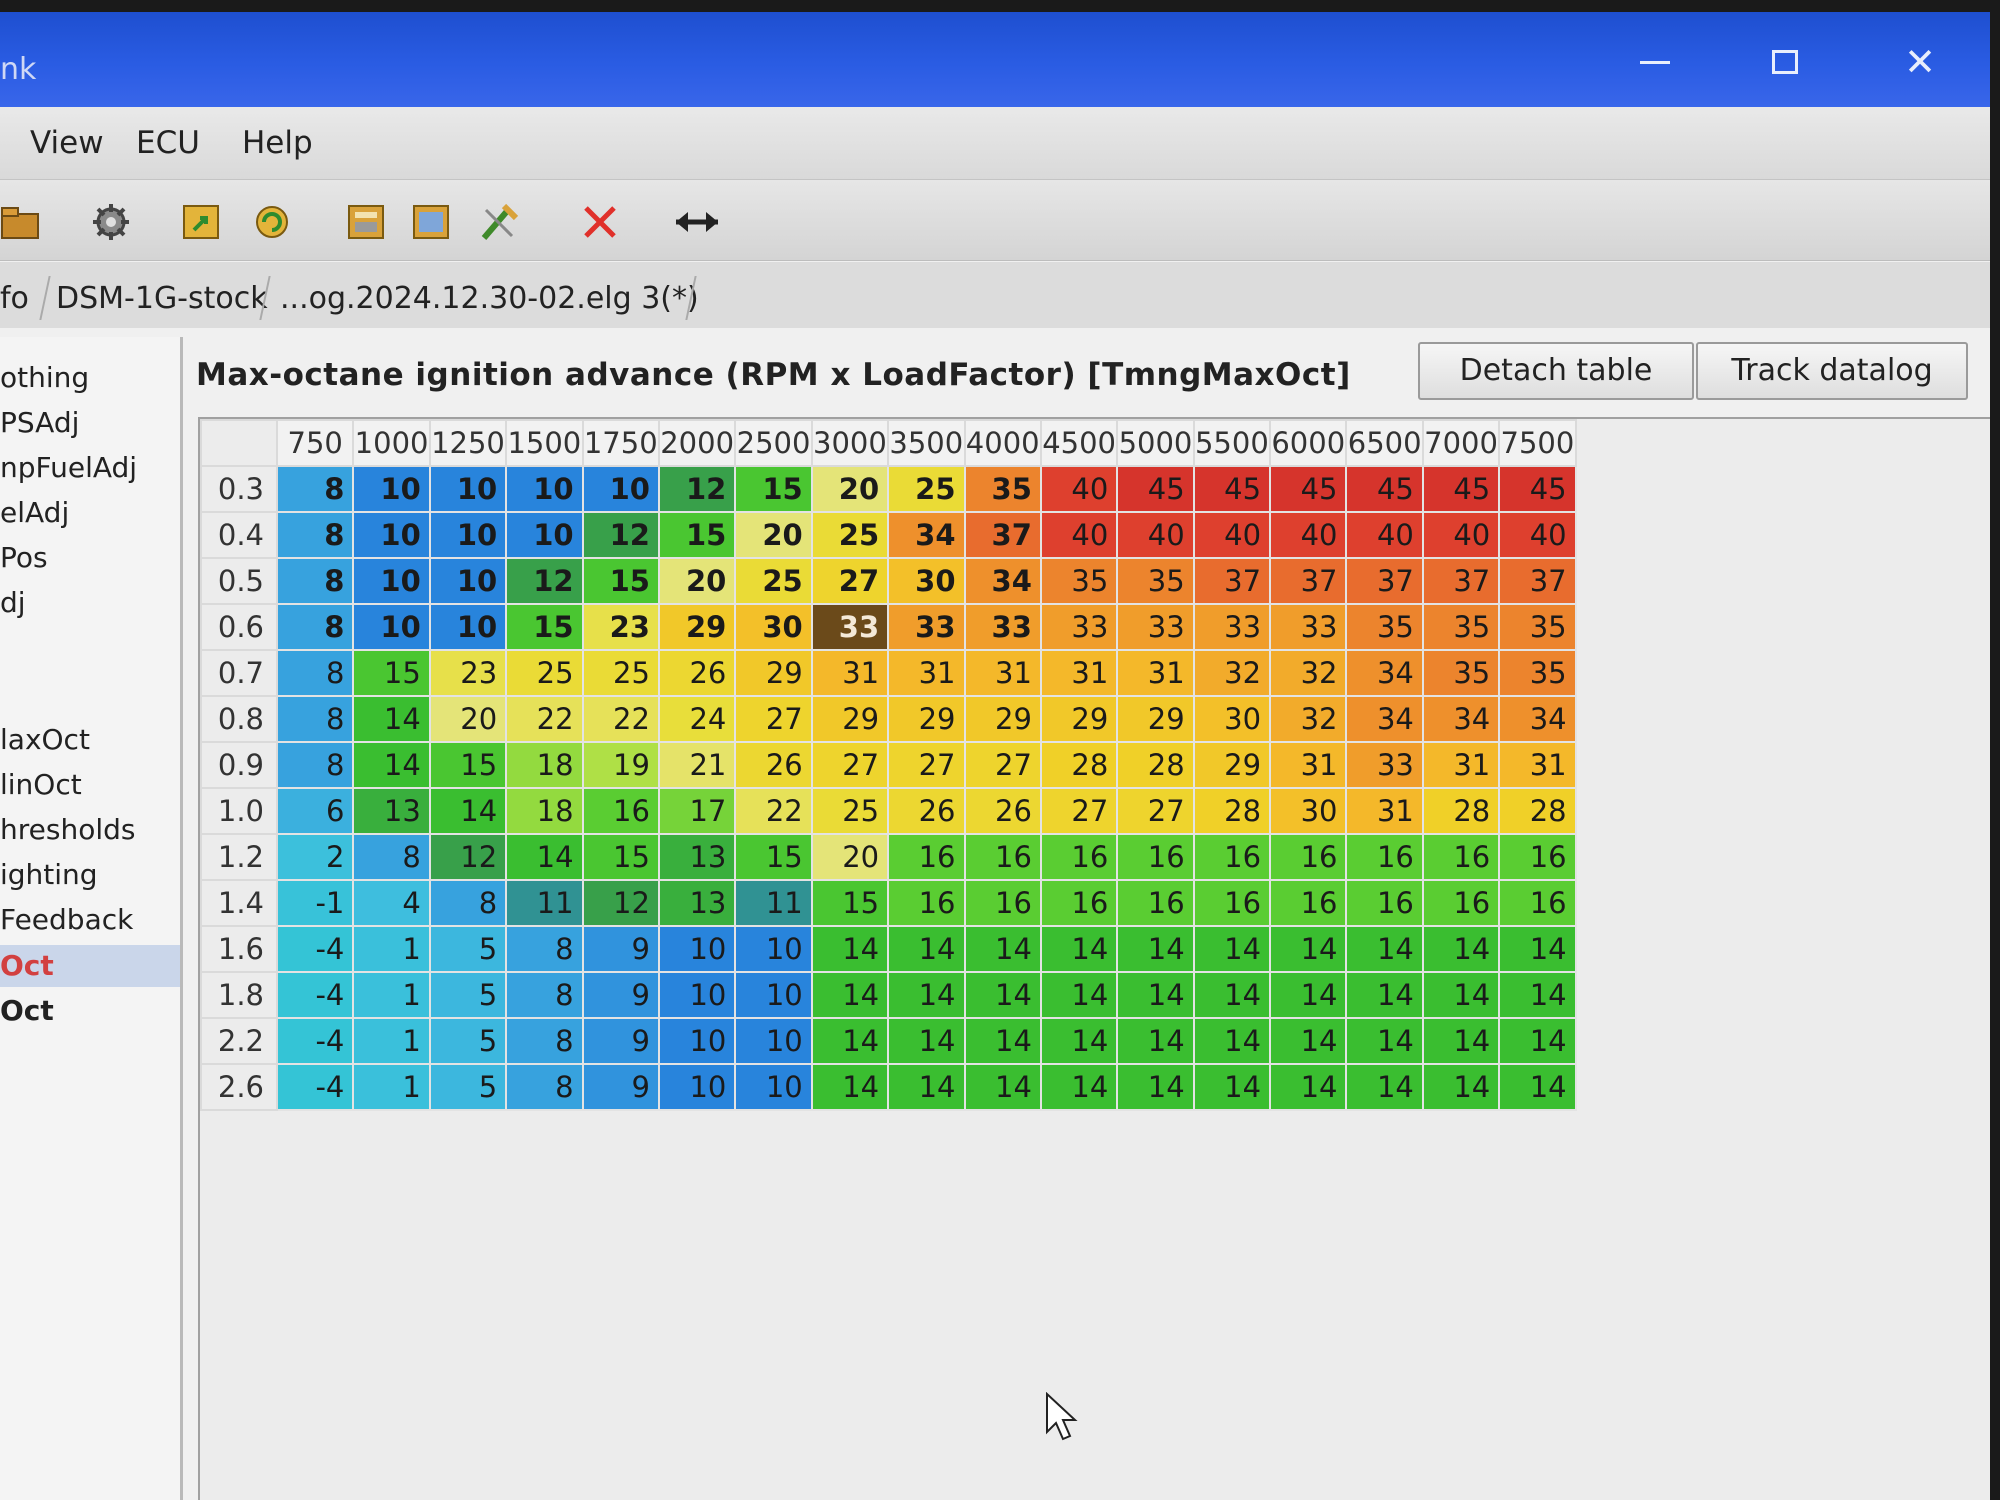  What do you see at coordinates (1461, 443) in the screenshot?
I see `rpm-column-header: 7000` at bounding box center [1461, 443].